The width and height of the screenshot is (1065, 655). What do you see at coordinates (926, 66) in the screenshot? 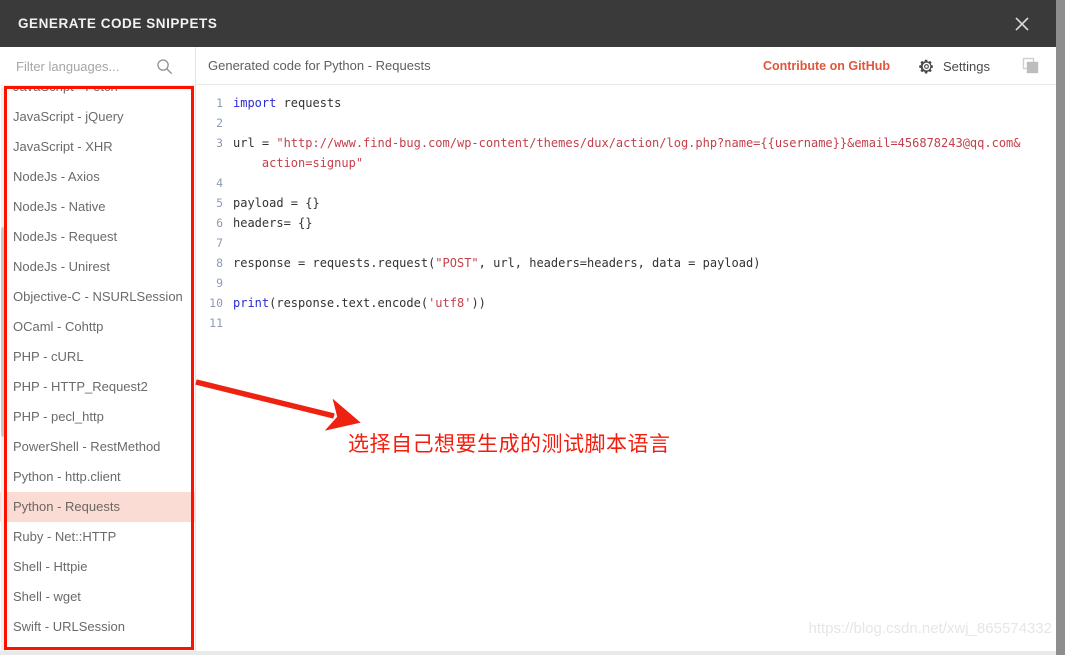
I see `gear-icon` at bounding box center [926, 66].